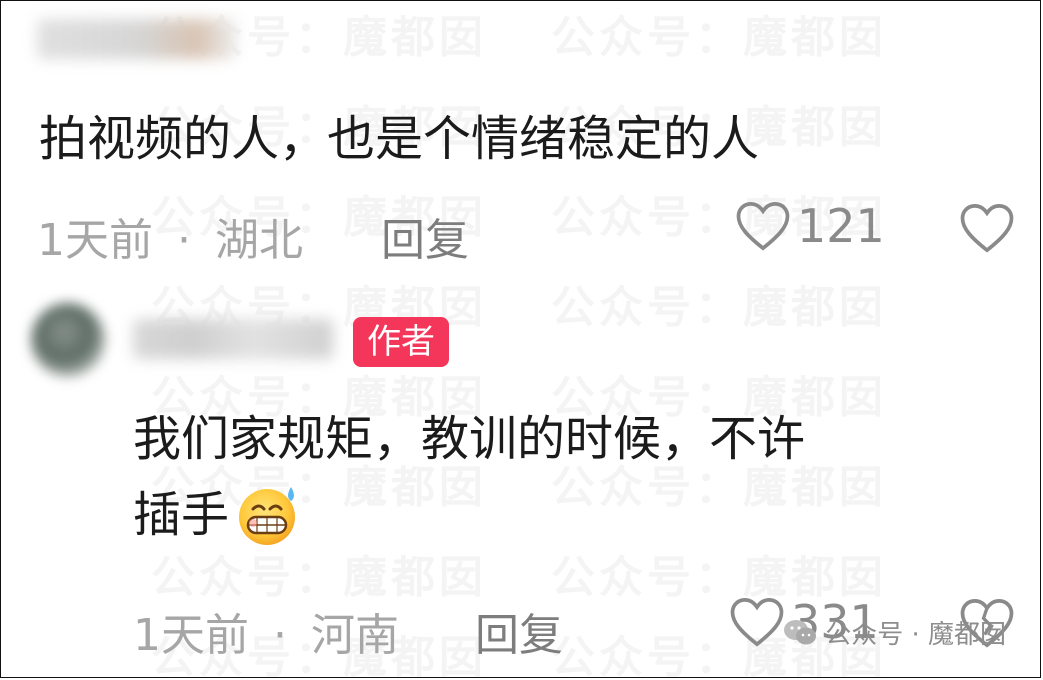 The height and width of the screenshot is (680, 1043). What do you see at coordinates (915, 635) in the screenshot?
I see `footer-watermark-text: 公众号 · 魔都囡` at bounding box center [915, 635].